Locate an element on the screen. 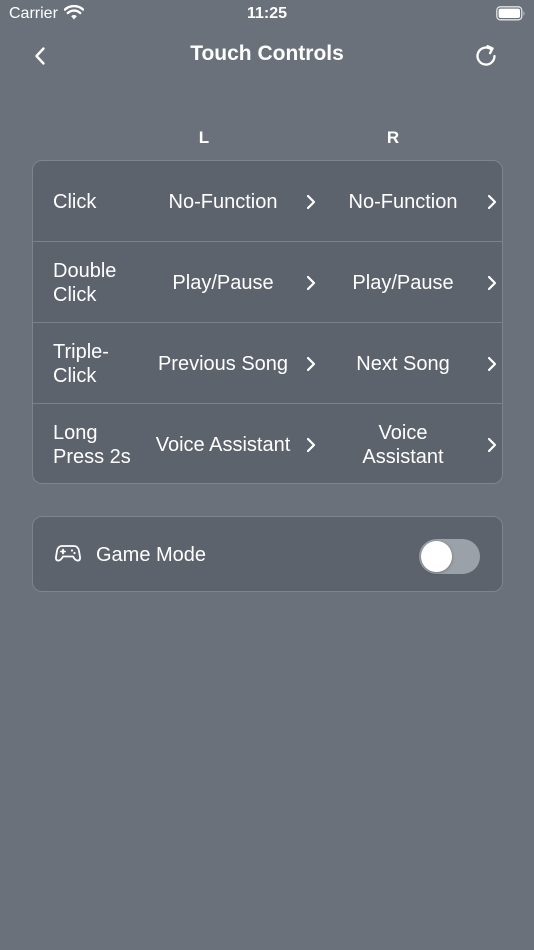 The height and width of the screenshot is (950, 534). control-row-click: Click No-Function No-Function is located at coordinates (267, 201).